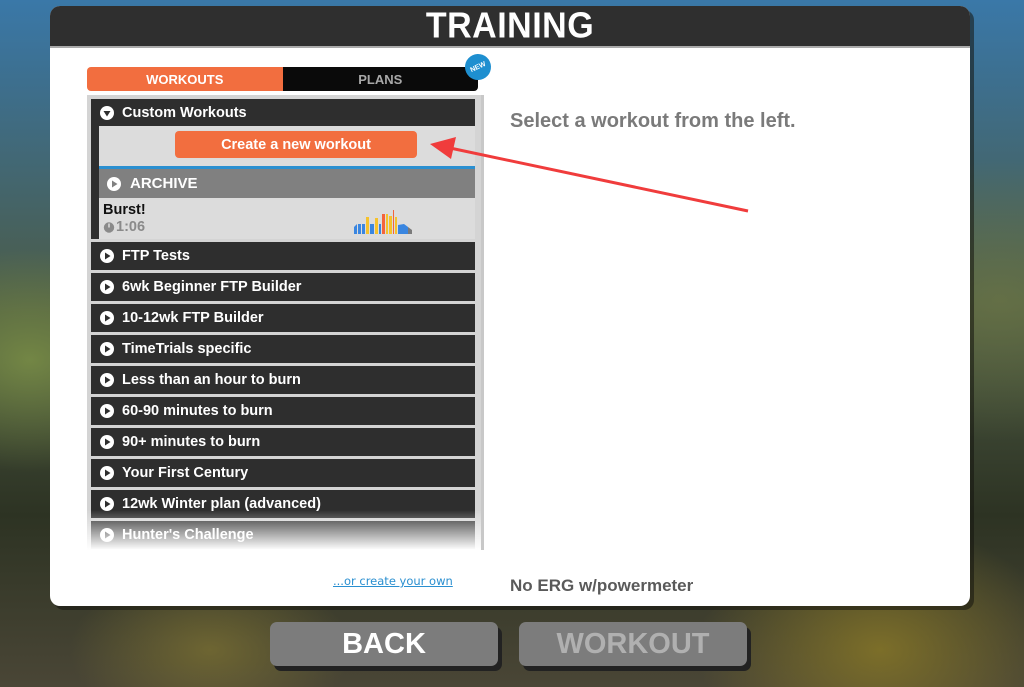  I want to click on scrollbar, so click(482, 322).